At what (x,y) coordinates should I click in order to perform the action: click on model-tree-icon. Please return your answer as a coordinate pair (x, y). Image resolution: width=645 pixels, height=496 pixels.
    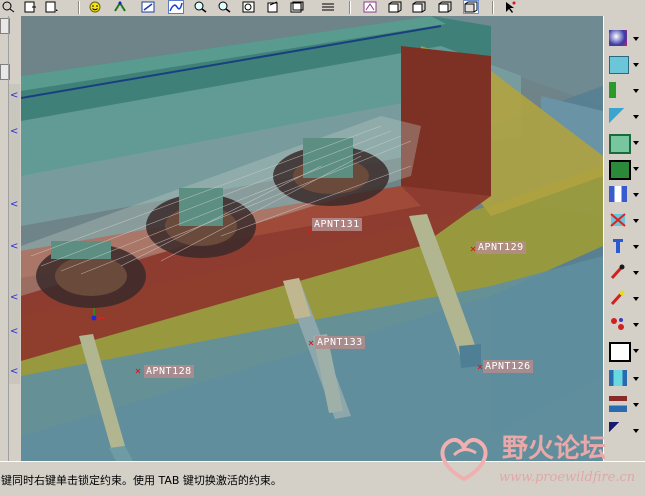
    Looking at the image, I should click on (370, 7).